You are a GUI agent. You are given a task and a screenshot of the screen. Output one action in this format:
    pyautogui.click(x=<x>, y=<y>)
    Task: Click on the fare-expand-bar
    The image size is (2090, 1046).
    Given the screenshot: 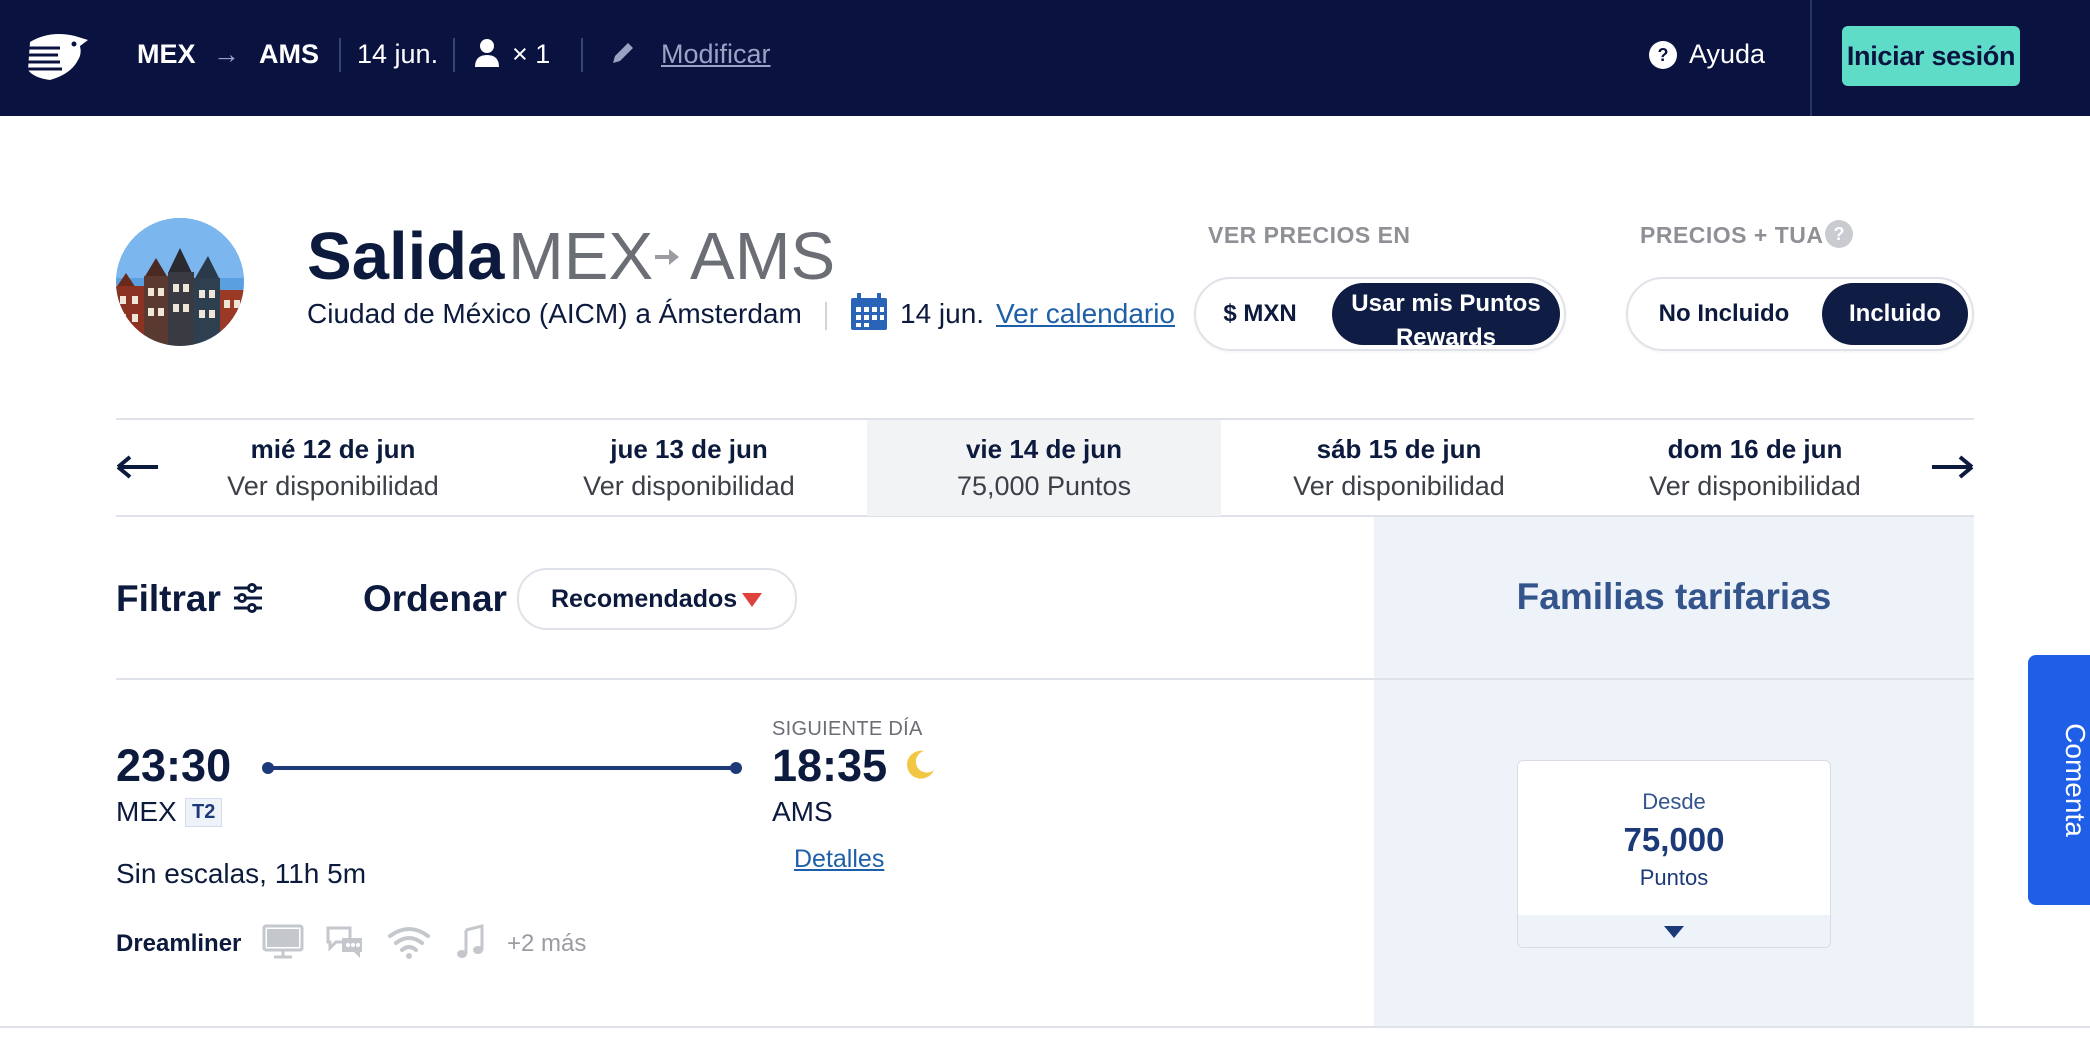 What is the action you would take?
    pyautogui.click(x=1674, y=931)
    